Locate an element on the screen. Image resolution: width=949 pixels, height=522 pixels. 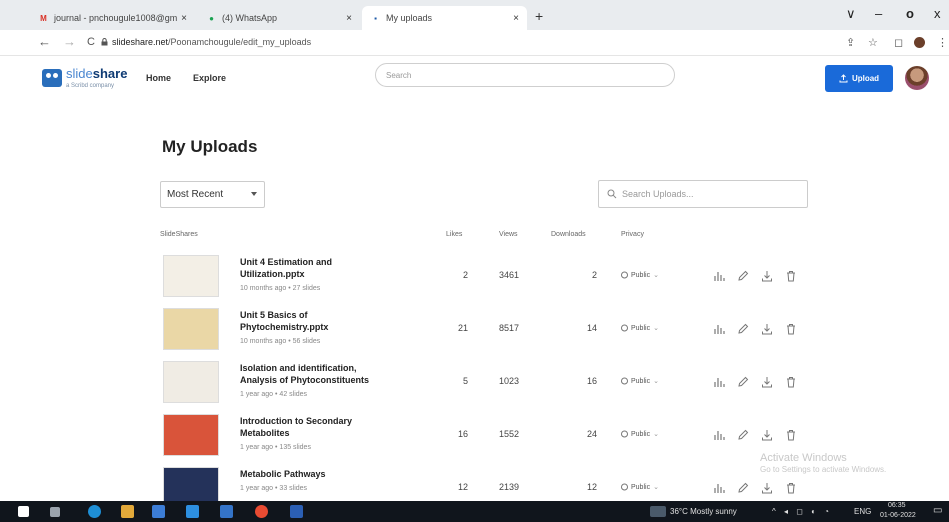
url-path: /Poonamchougule/edit_my_uploads is located at coordinates (240, 42).